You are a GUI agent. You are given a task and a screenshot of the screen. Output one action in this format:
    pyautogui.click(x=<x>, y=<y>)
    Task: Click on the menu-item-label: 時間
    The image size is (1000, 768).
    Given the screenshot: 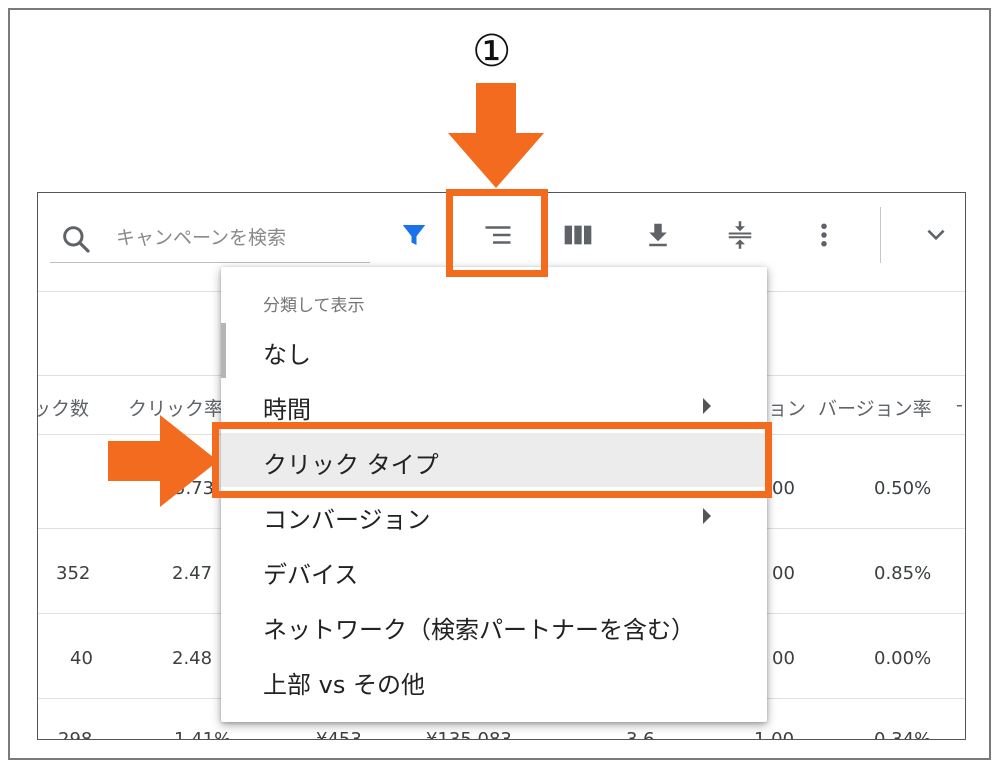 What is the action you would take?
    pyautogui.click(x=287, y=410)
    